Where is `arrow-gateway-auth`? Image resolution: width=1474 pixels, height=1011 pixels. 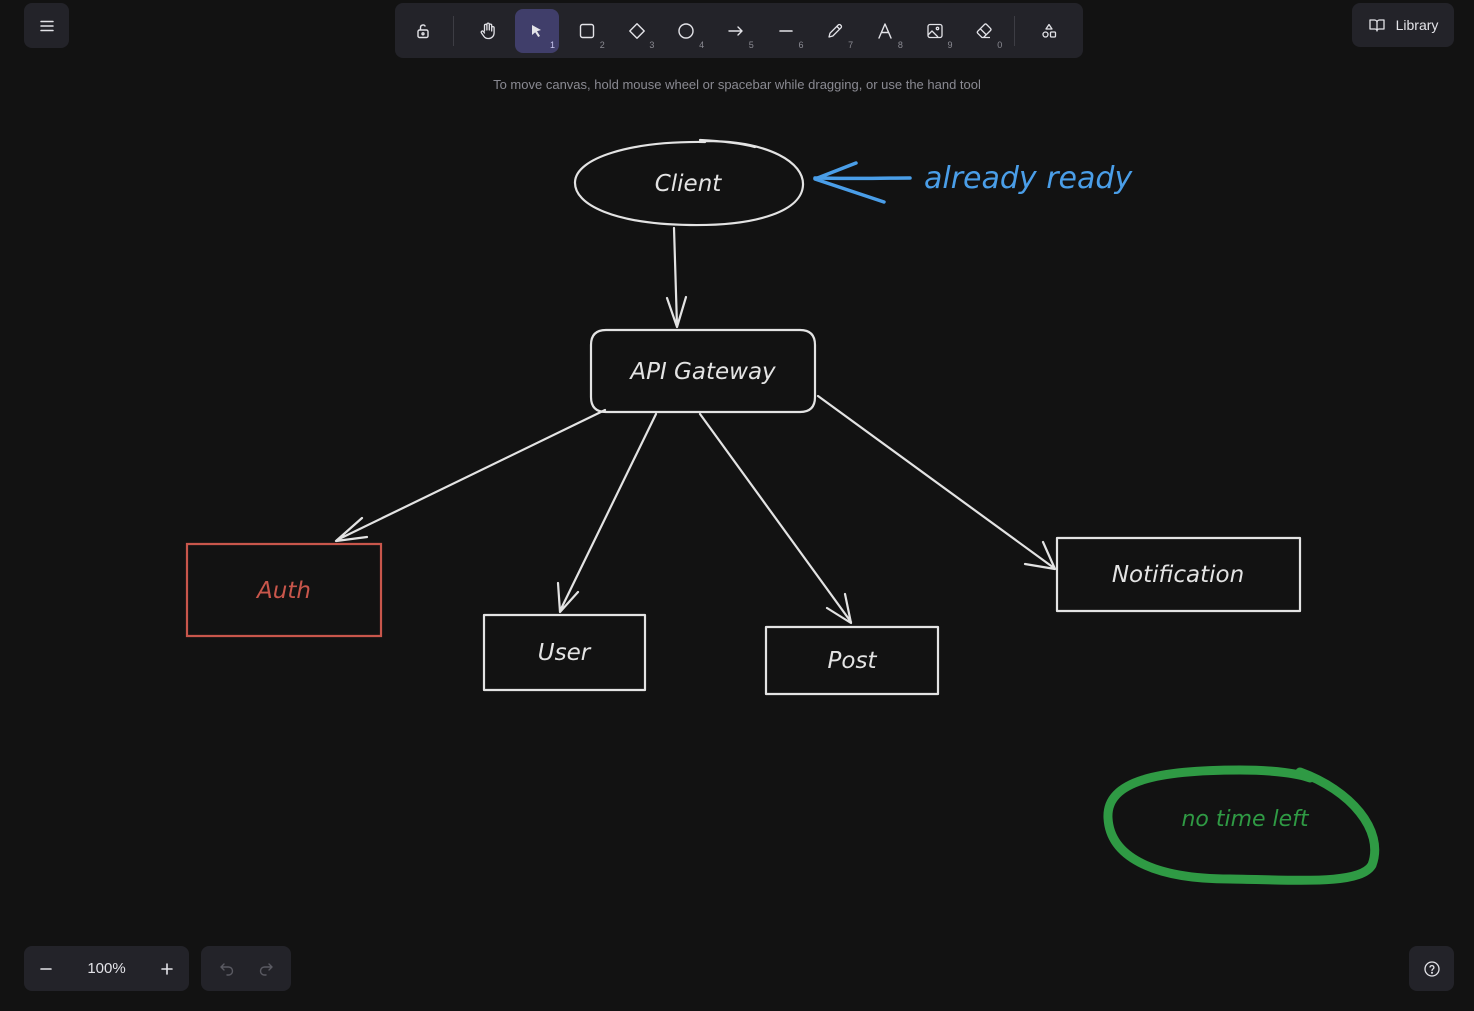
arrow-gateway-auth is located at coordinates (470, 475).